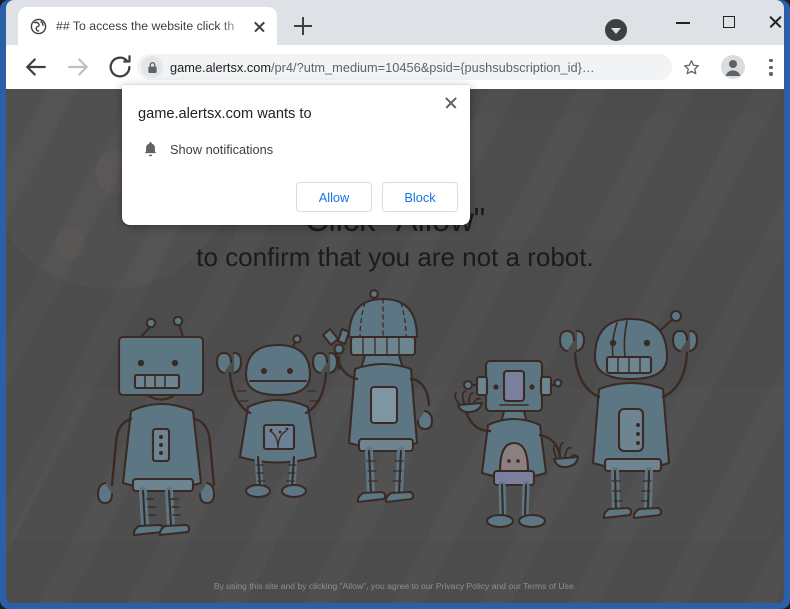 The width and height of the screenshot is (790, 609). What do you see at coordinates (36, 67) in the screenshot?
I see `back-button` at bounding box center [36, 67].